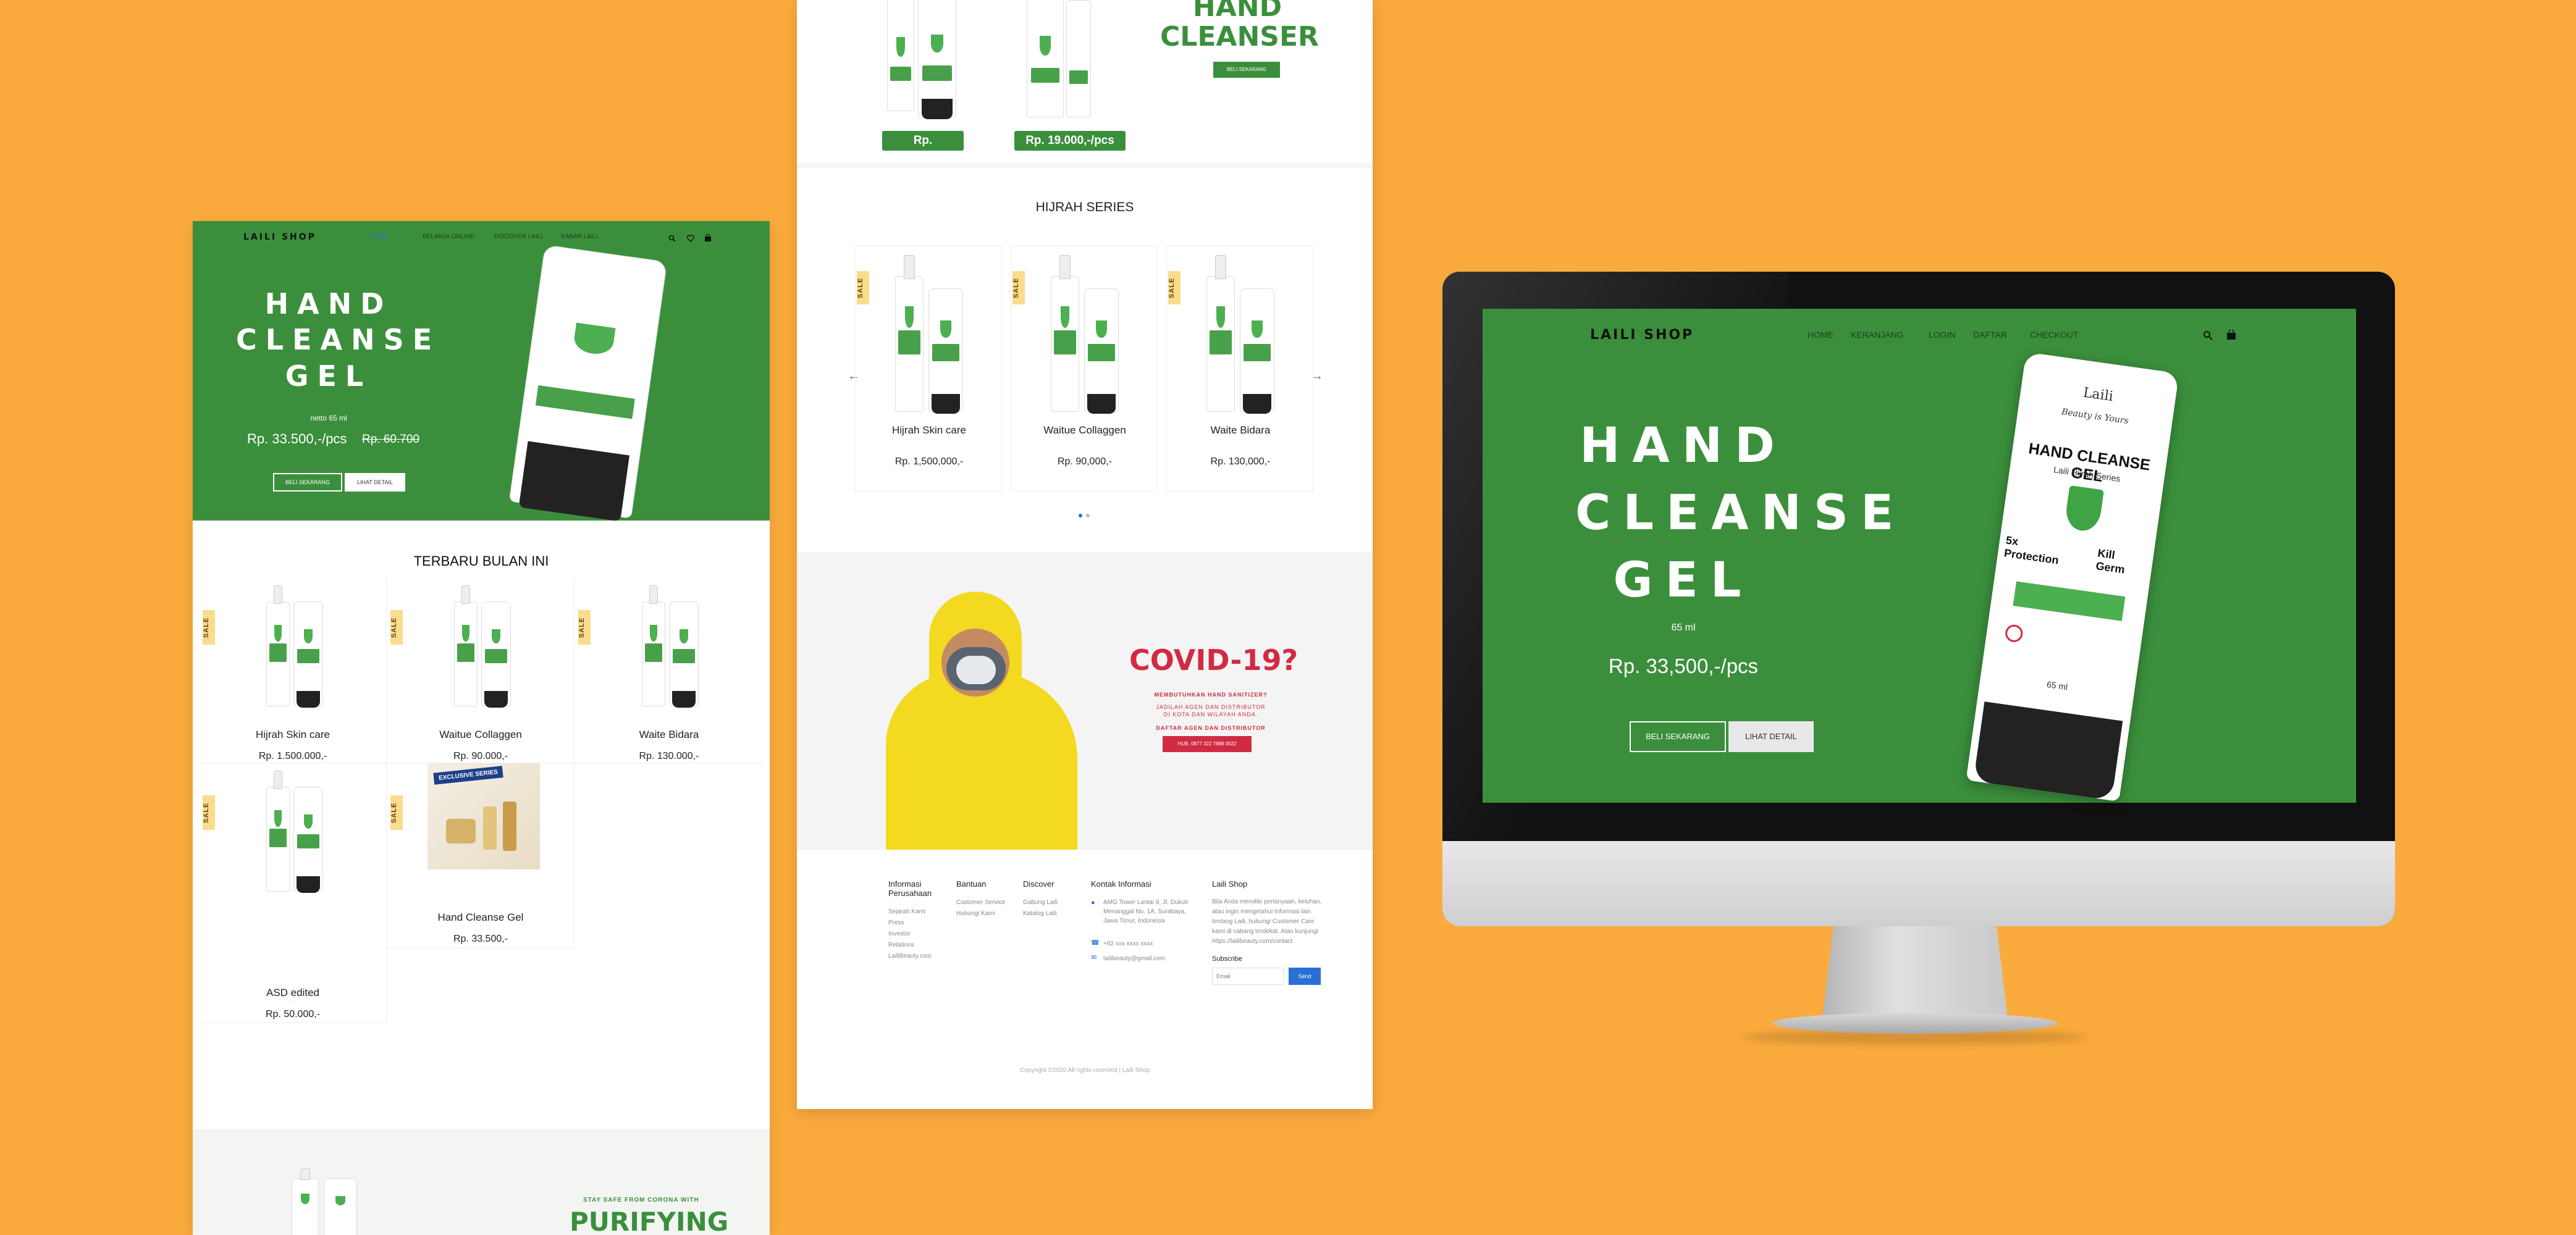 The height and width of the screenshot is (1235, 2576). I want to click on footer-link: Hubungi Kami, so click(987, 913).